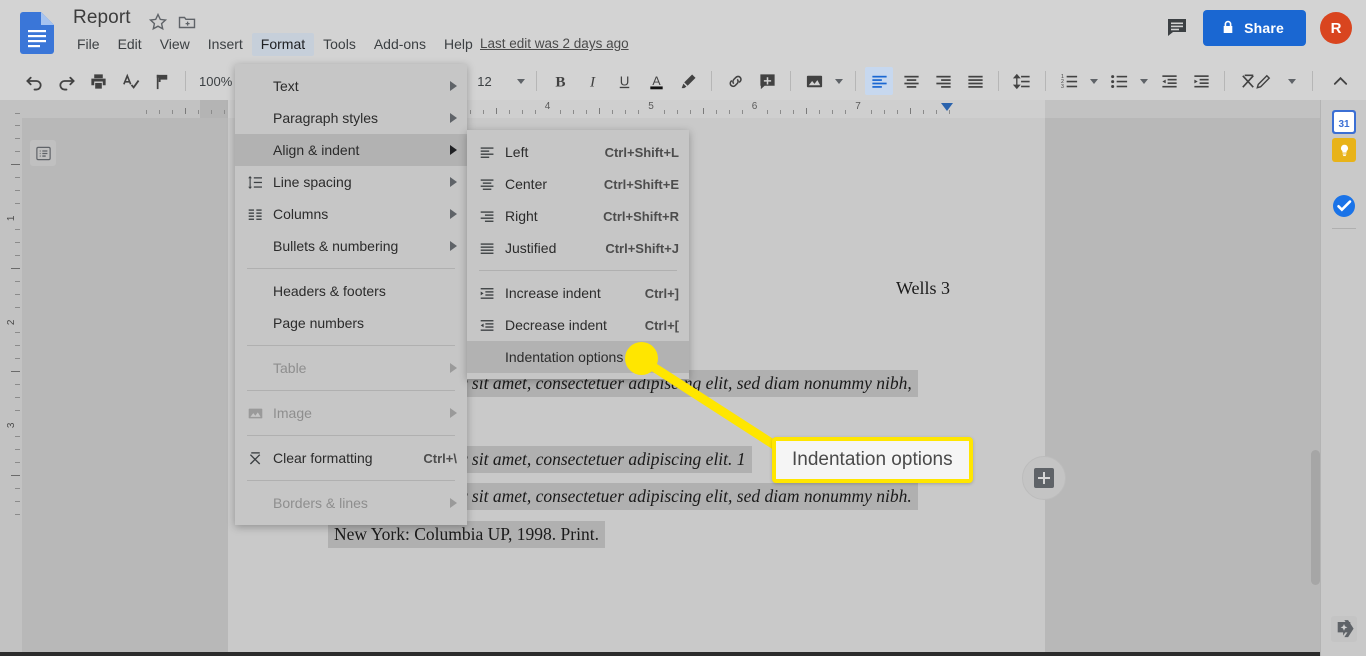 The image size is (1366, 656). Describe the element at coordinates (1315, 517) in the screenshot. I see `vertical-scrollbar` at that location.